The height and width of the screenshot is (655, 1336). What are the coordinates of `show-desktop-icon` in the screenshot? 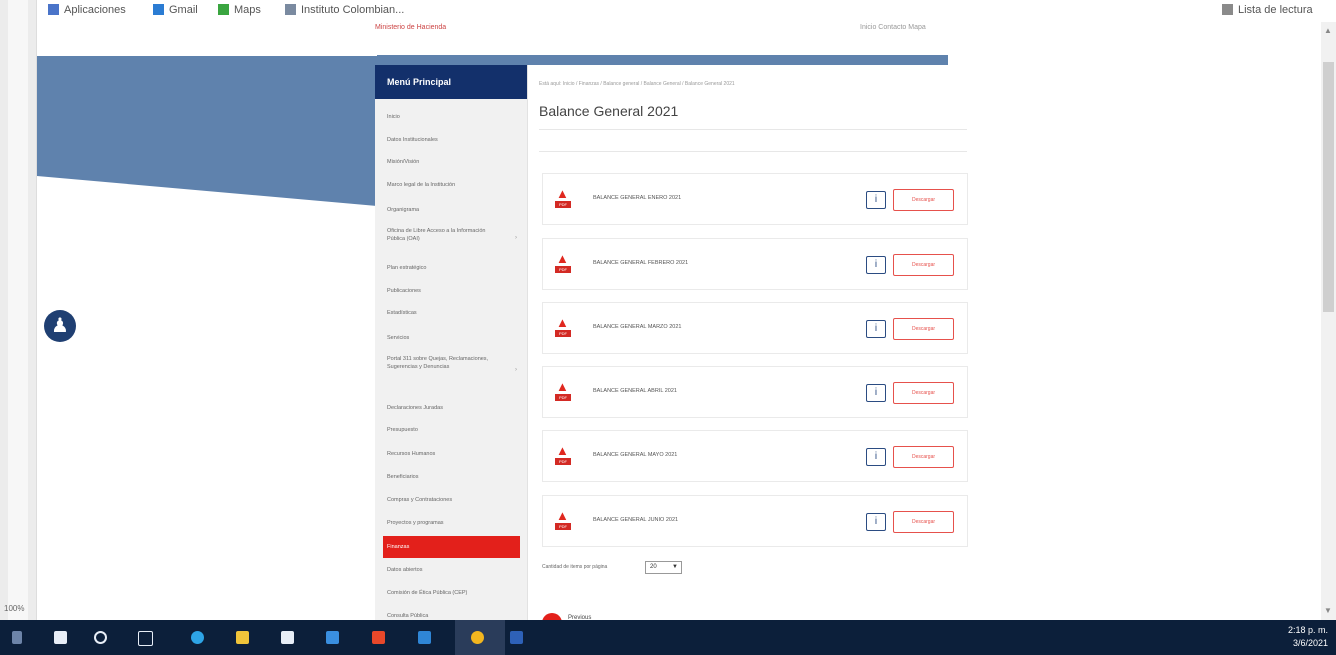 It's located at (17, 637).